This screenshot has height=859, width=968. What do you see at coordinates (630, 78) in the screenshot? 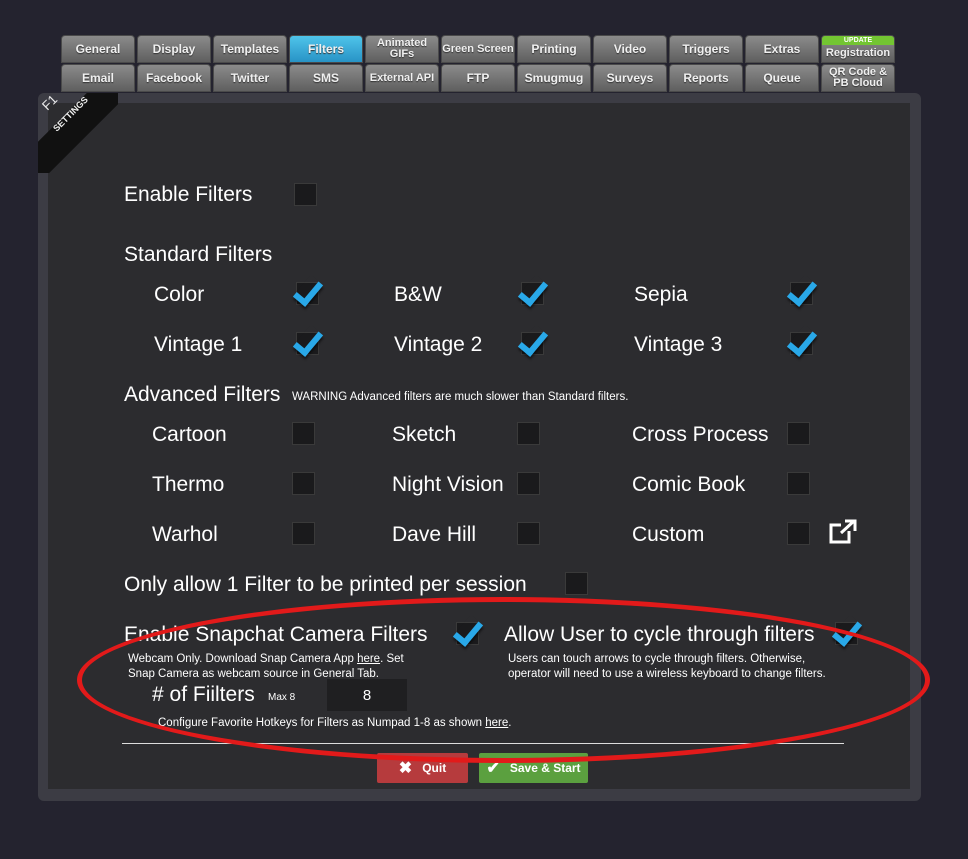
I see `tab-surveys: Surveys` at bounding box center [630, 78].